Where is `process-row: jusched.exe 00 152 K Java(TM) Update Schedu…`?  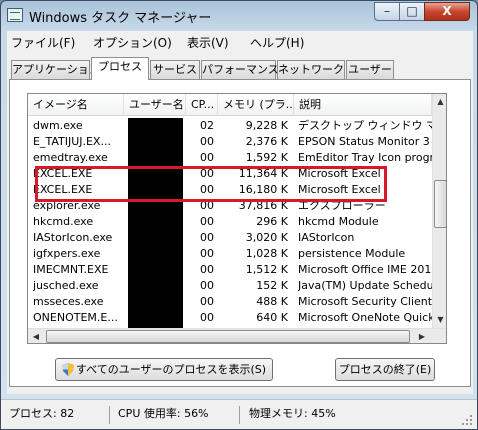 process-row: jusched.exe 00 152 K Java(TM) Update Schedu… is located at coordinates (230, 286).